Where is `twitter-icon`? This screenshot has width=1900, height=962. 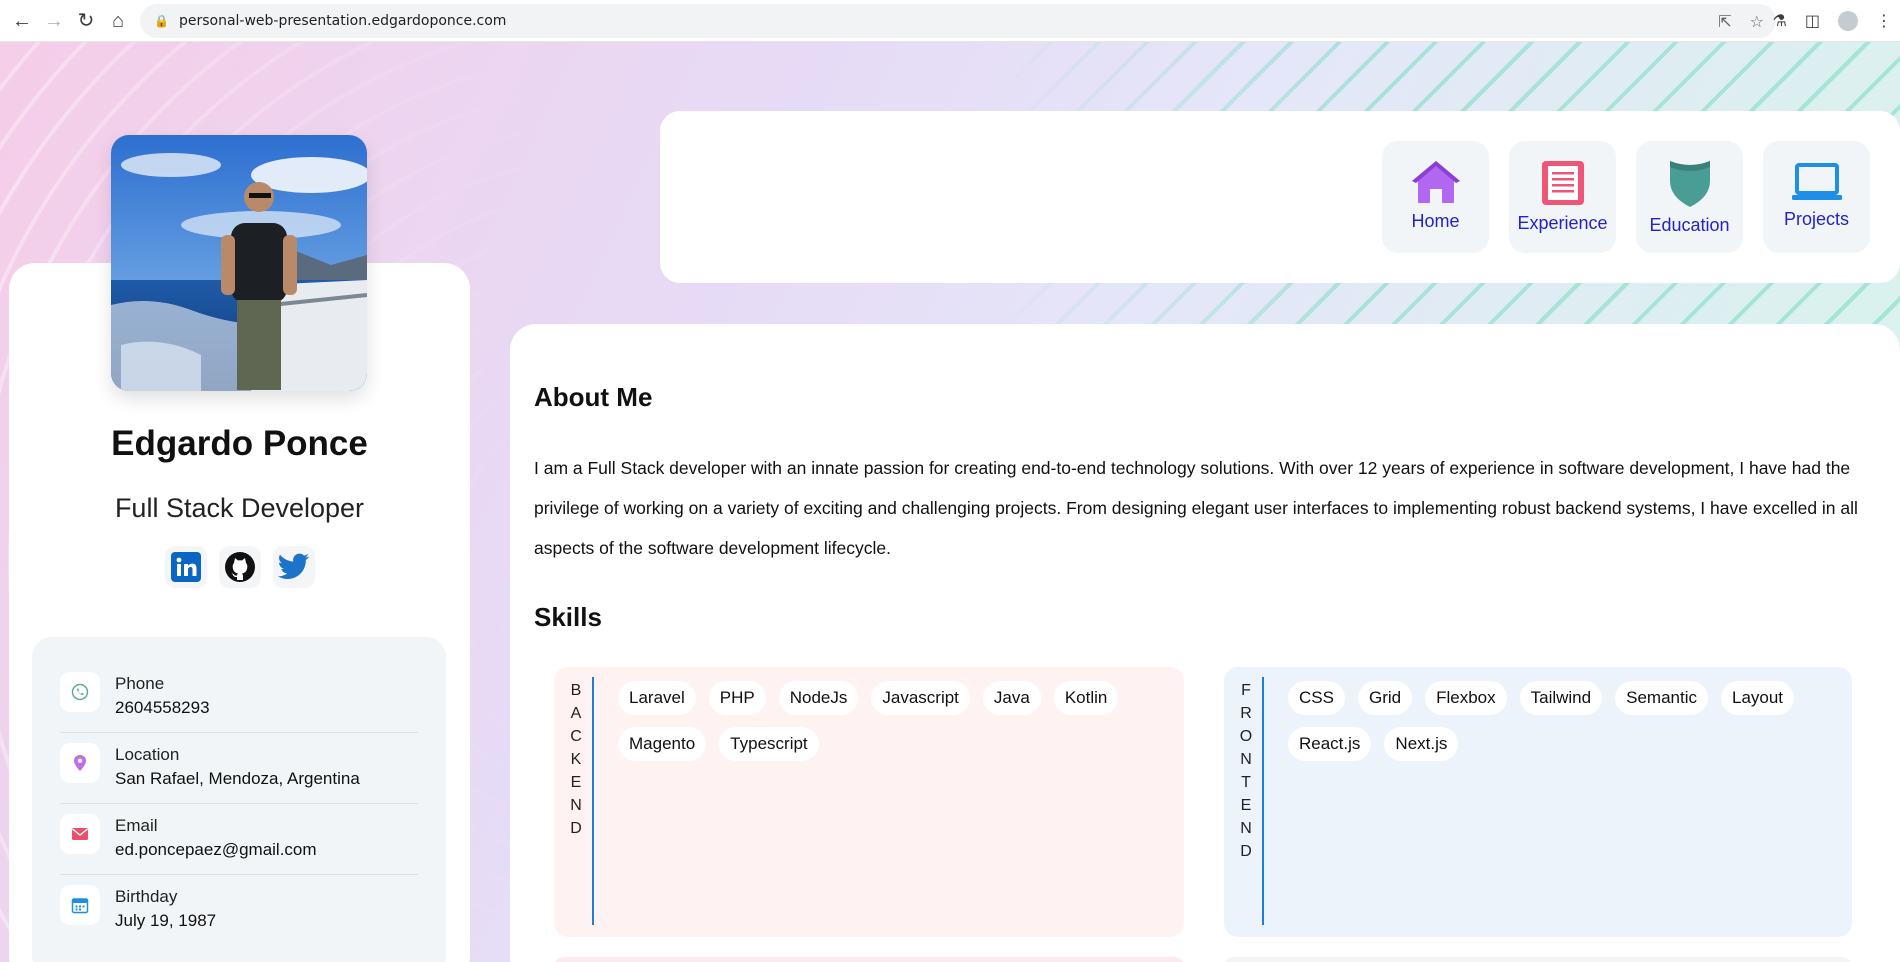 twitter-icon is located at coordinates (294, 567).